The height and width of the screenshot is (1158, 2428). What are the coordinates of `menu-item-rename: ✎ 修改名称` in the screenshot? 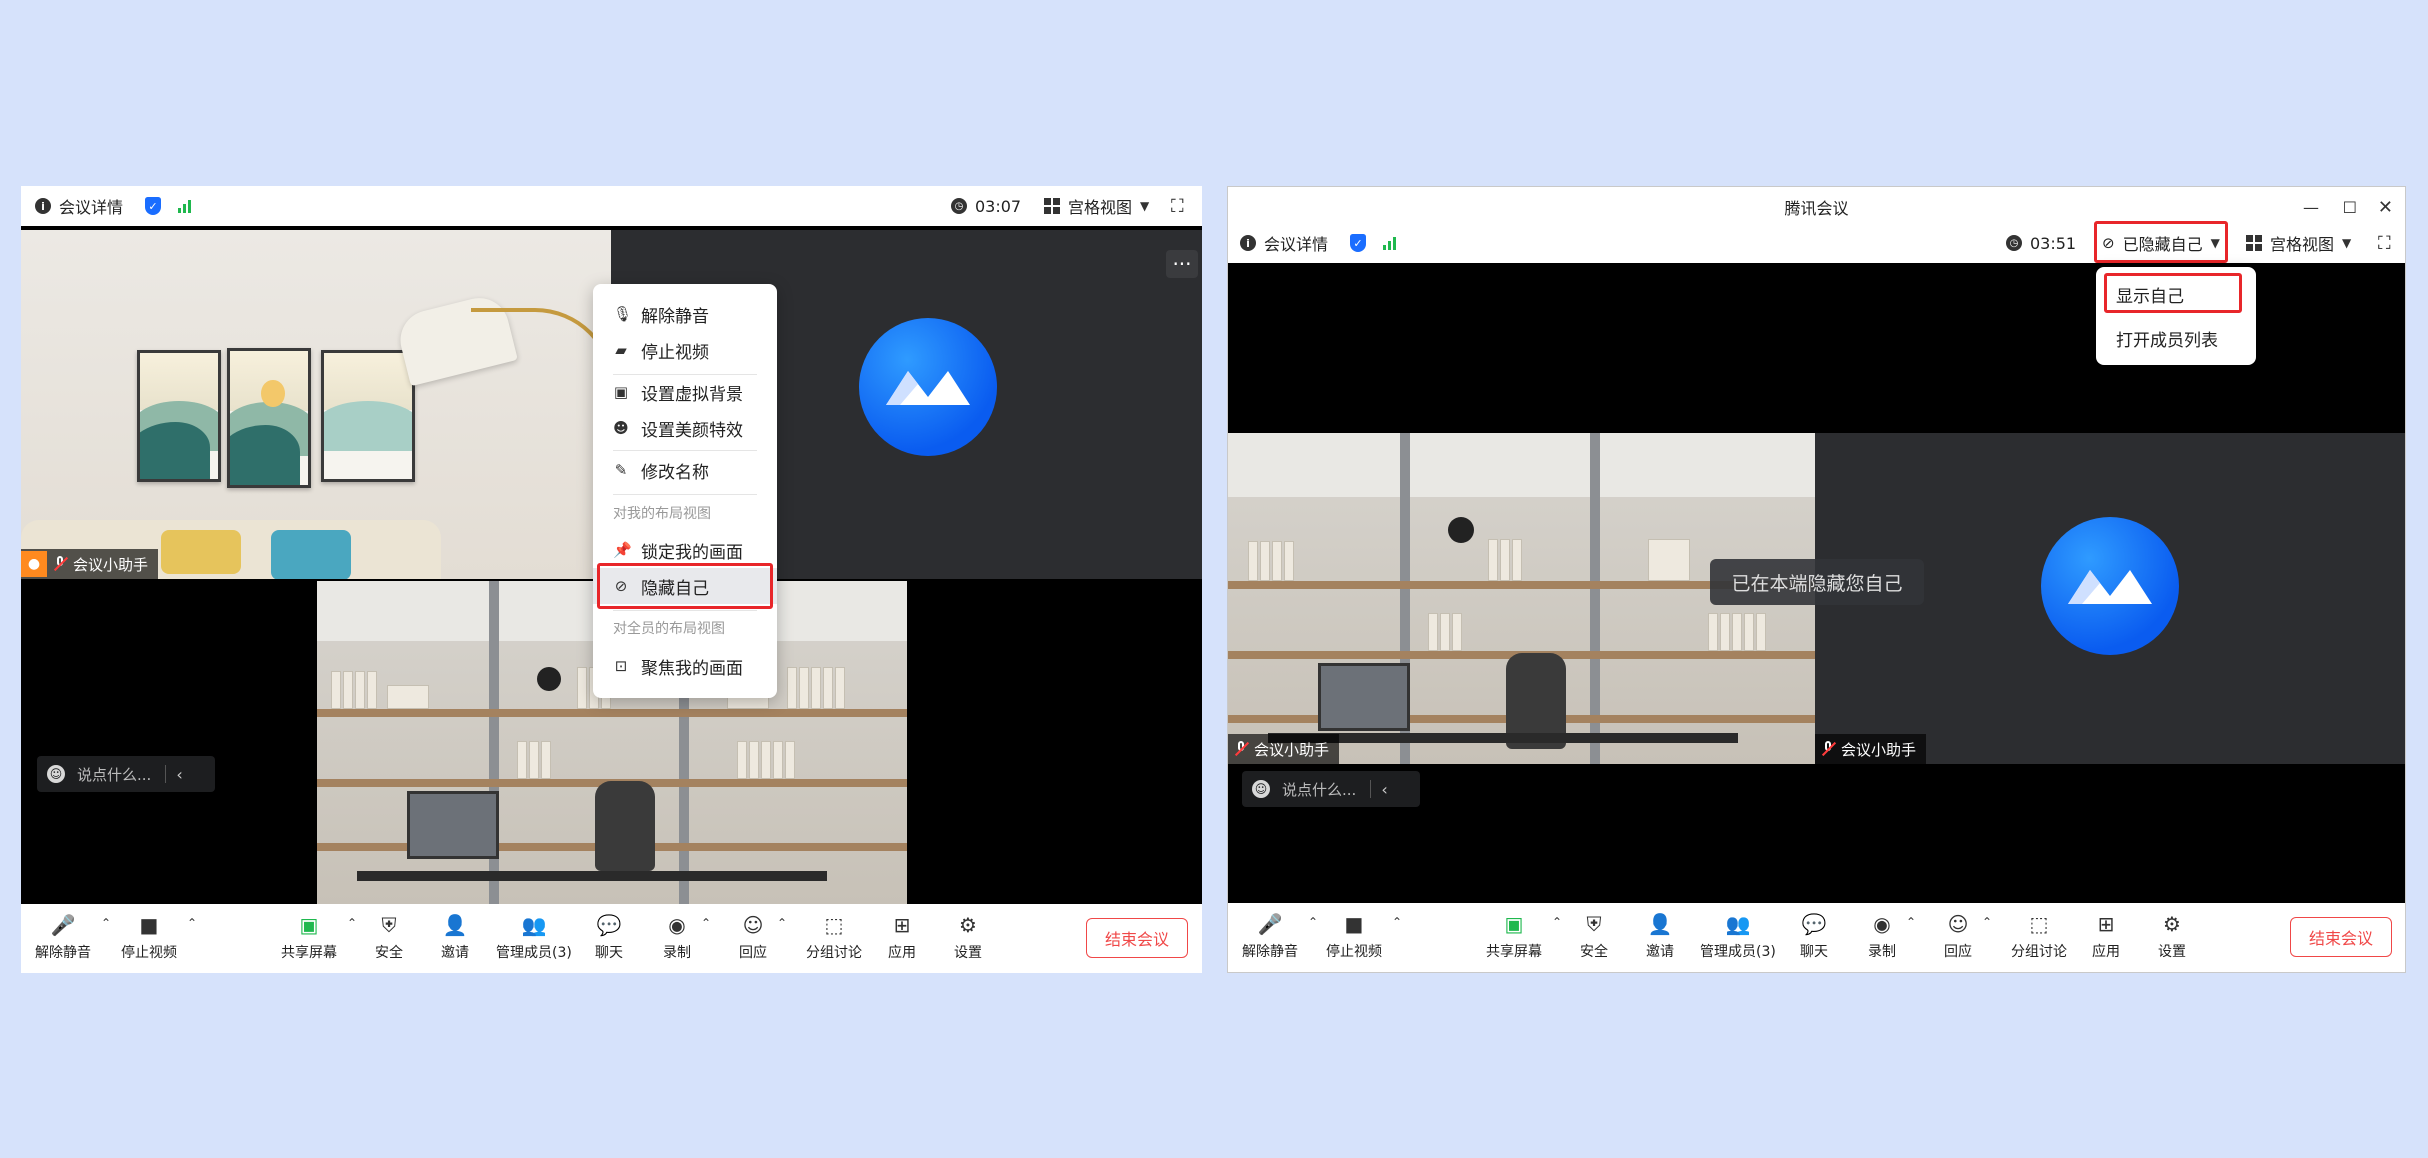 It's located at (685, 470).